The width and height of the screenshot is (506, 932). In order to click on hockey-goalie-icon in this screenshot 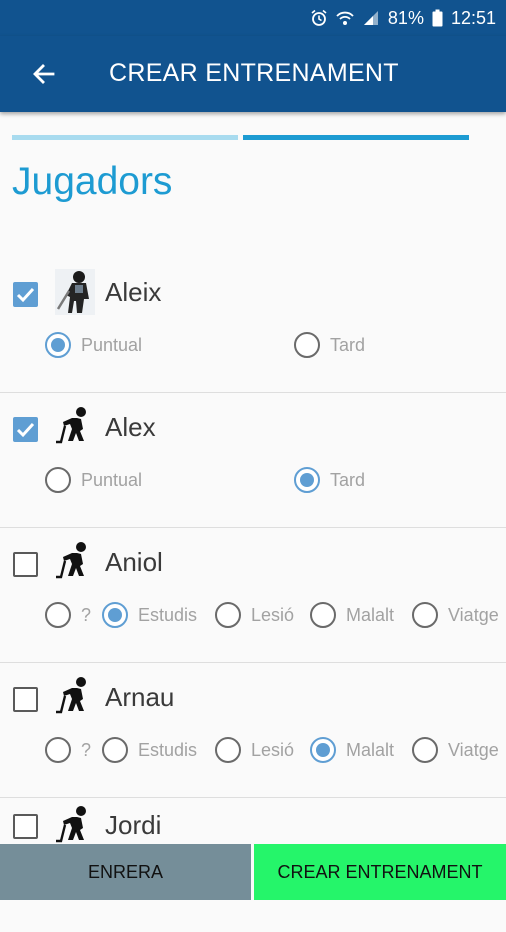, I will do `click(75, 292)`.